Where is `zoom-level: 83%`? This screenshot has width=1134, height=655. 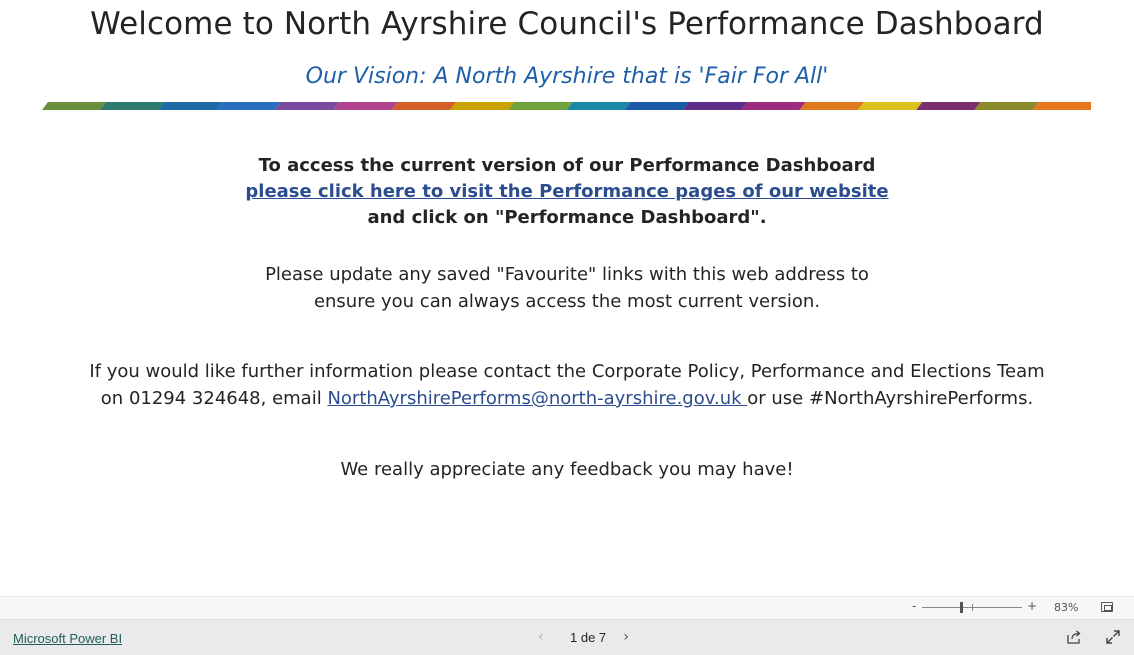
zoom-level: 83% is located at coordinates (1066, 607).